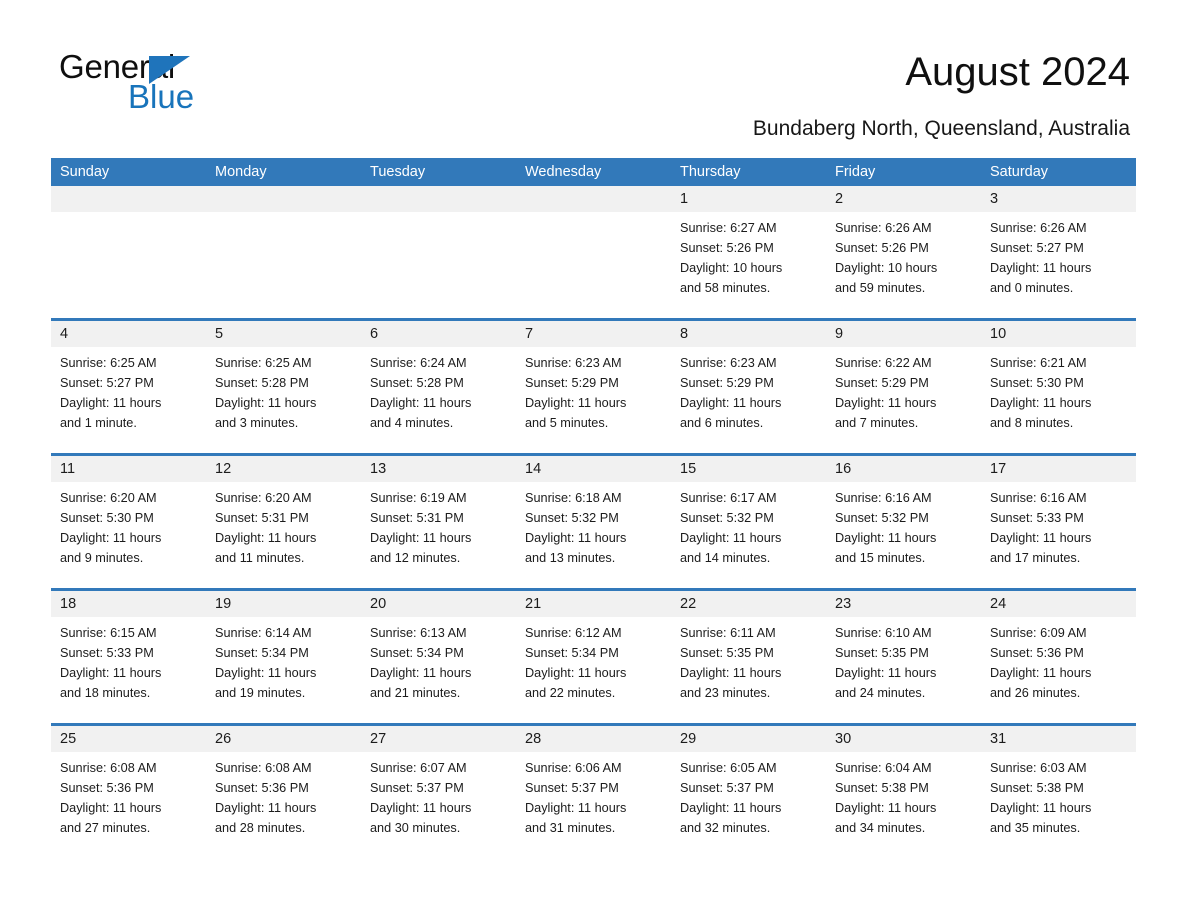 The height and width of the screenshot is (918, 1188). I want to click on daylight-text-line2: and 14 minutes., so click(725, 558).